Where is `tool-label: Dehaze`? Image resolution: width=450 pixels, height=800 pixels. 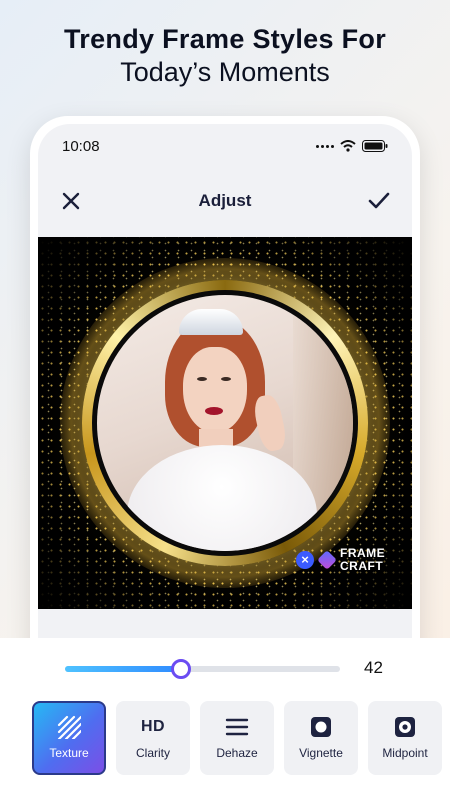
tool-label: Dehaze is located at coordinates (237, 753).